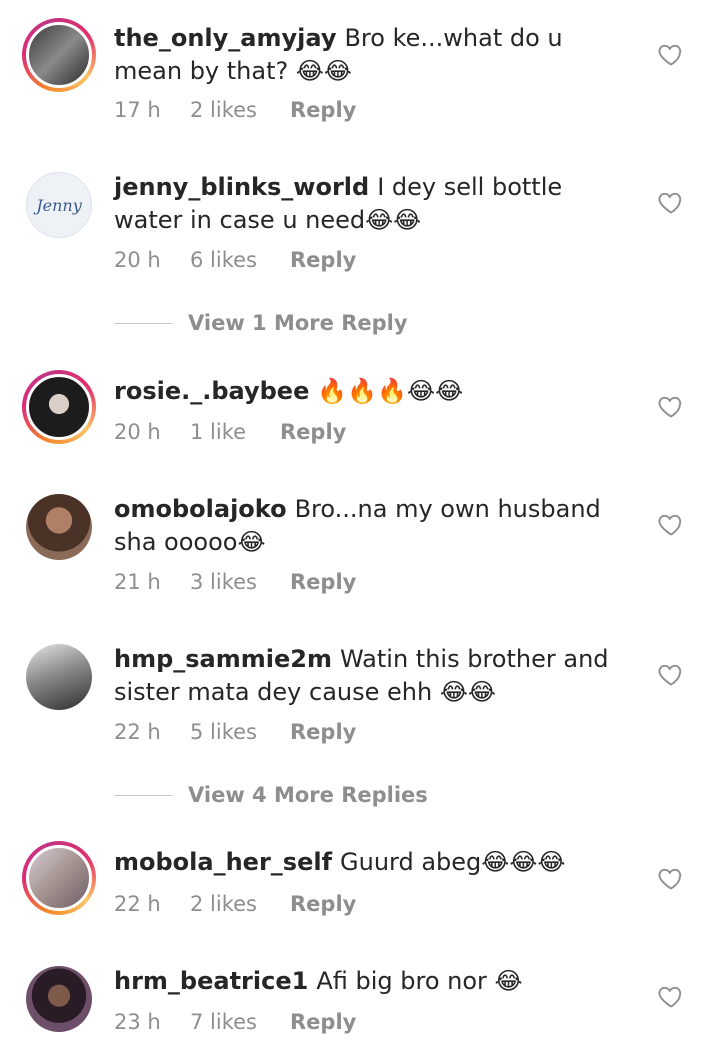  I want to click on comment-username: the_only_amyjay, so click(225, 38).